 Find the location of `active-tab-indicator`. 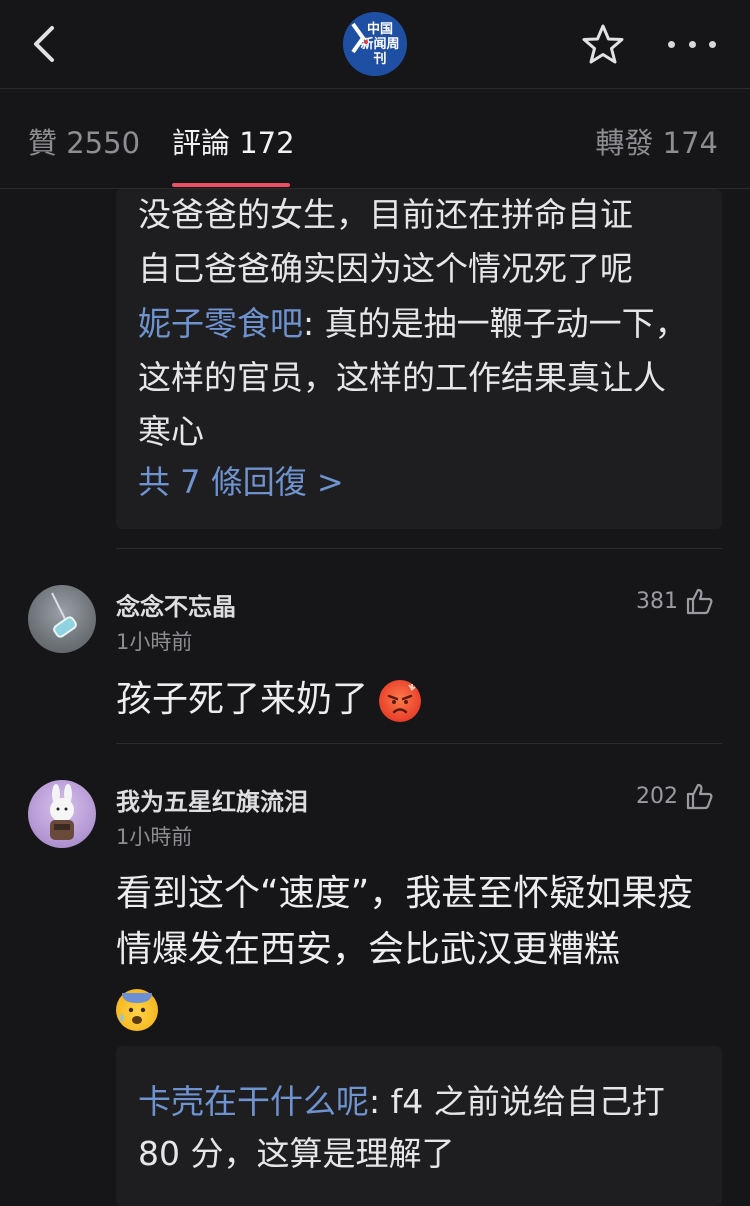

active-tab-indicator is located at coordinates (231, 185).